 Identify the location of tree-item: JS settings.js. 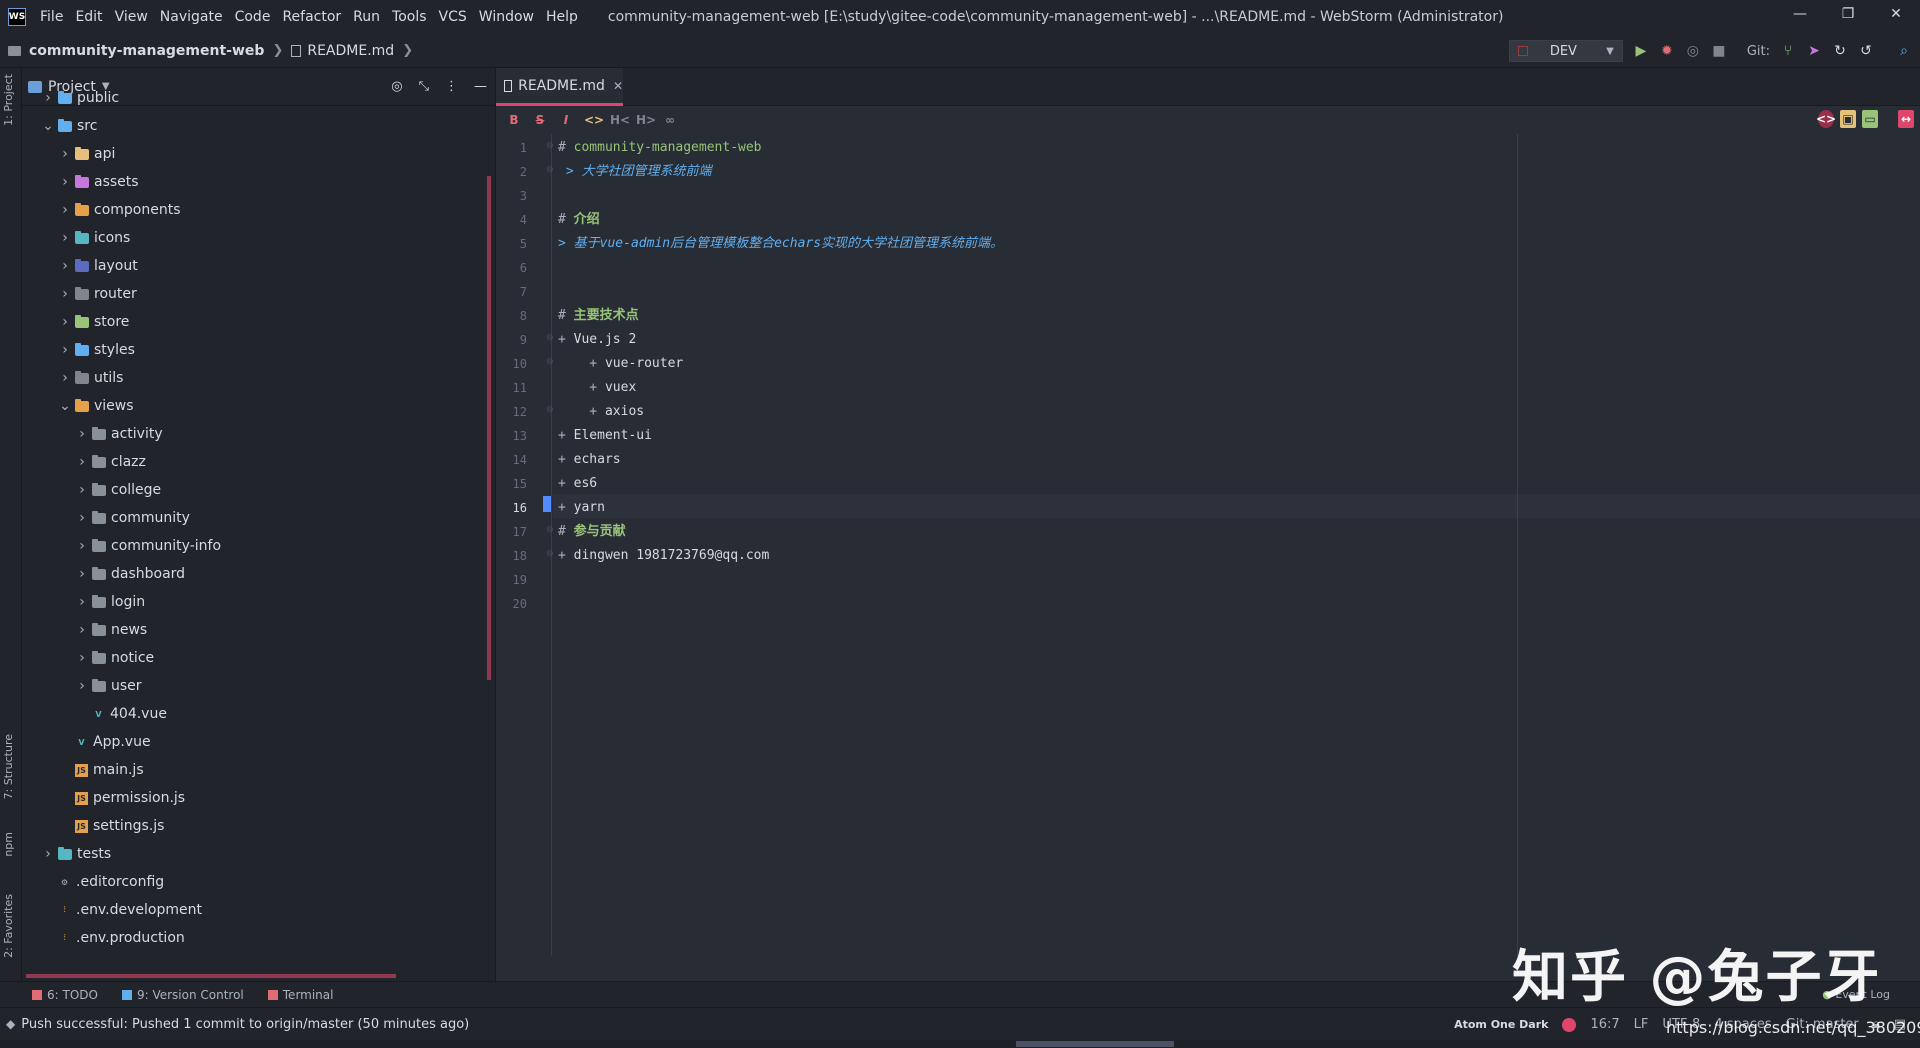
(111, 826).